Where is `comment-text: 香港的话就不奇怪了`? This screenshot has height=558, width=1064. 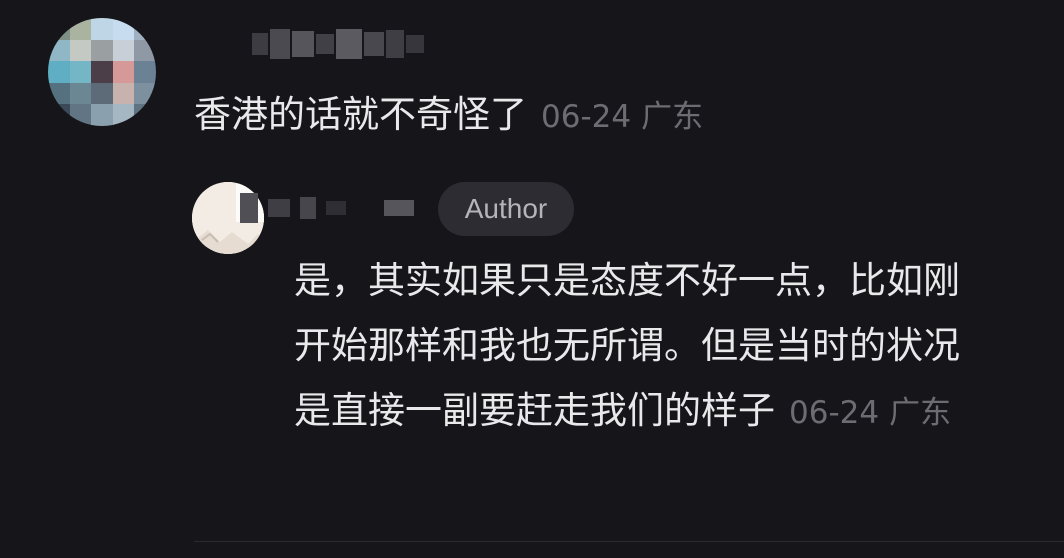 comment-text: 香港的话就不奇怪了 is located at coordinates (360, 114).